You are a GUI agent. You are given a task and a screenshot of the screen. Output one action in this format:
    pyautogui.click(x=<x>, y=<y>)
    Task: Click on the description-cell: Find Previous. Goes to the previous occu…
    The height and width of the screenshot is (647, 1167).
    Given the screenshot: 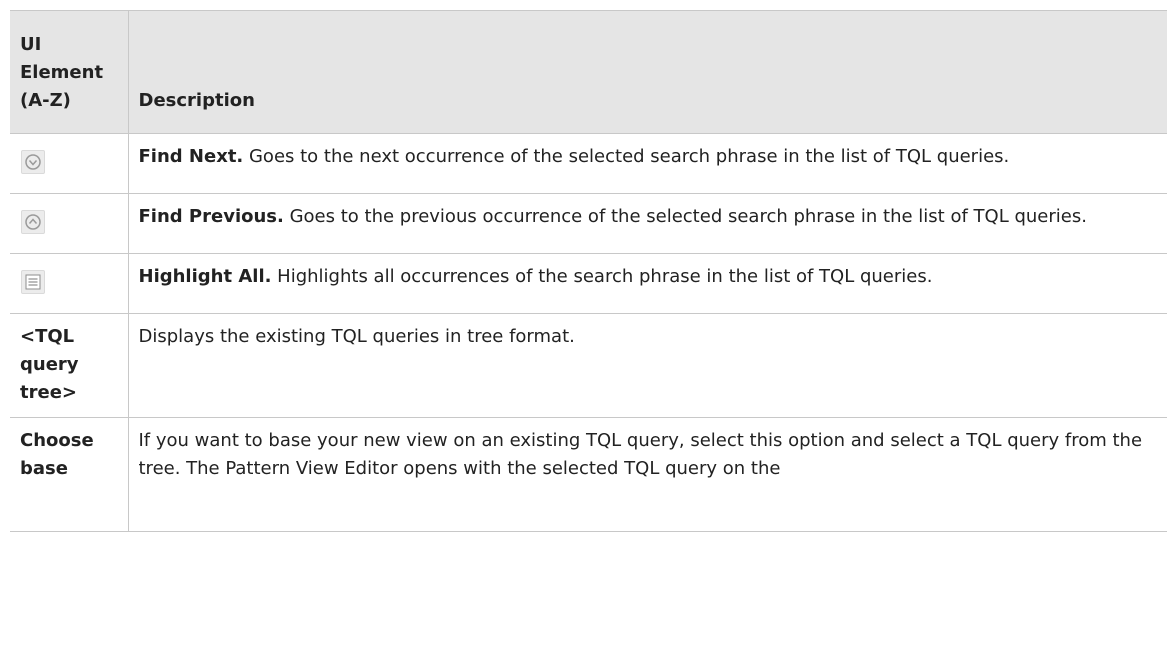 What is the action you would take?
    pyautogui.click(x=647, y=223)
    